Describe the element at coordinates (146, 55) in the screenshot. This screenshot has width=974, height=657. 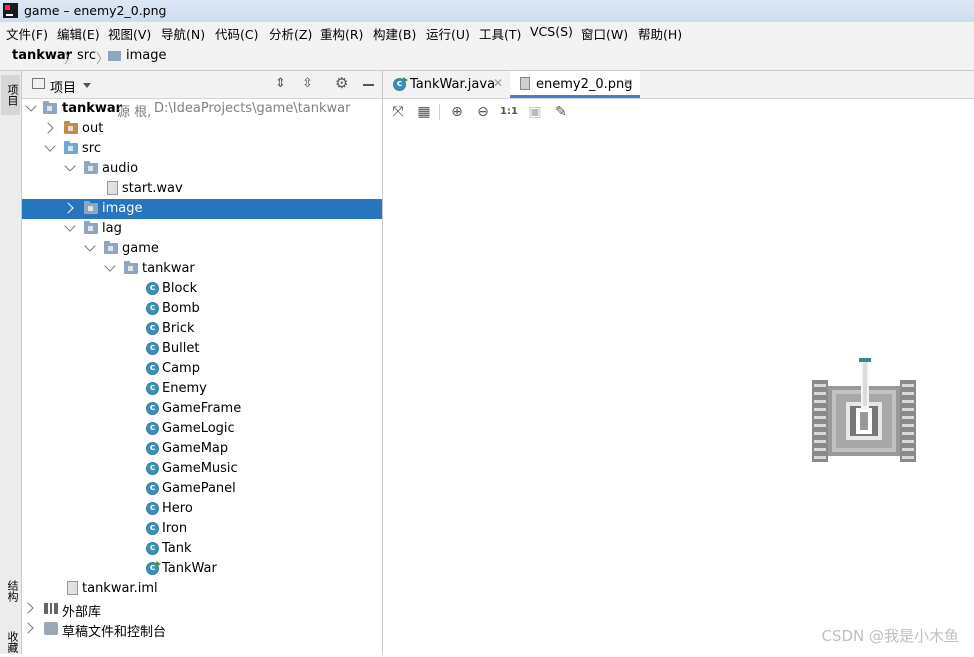
I see `breadcrumb-image: image` at that location.